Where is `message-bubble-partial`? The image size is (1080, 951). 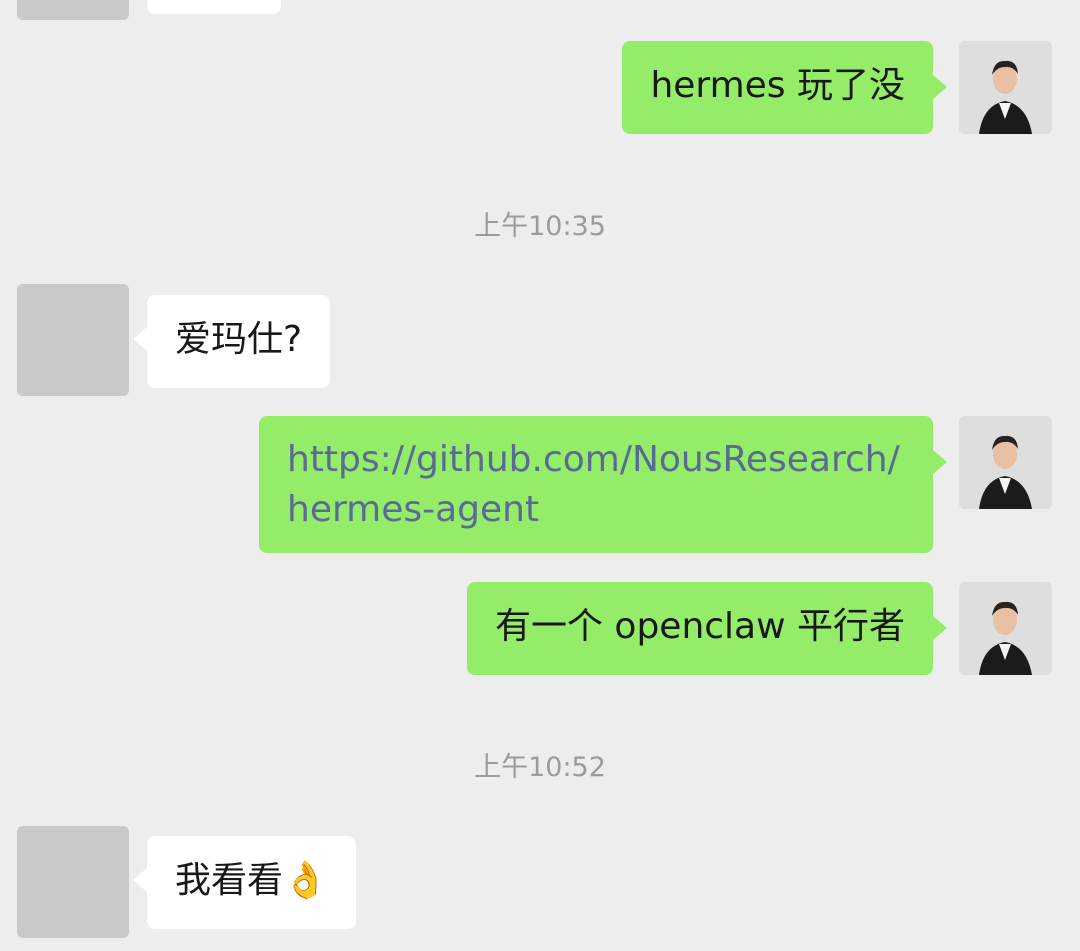 message-bubble-partial is located at coordinates (214, 7).